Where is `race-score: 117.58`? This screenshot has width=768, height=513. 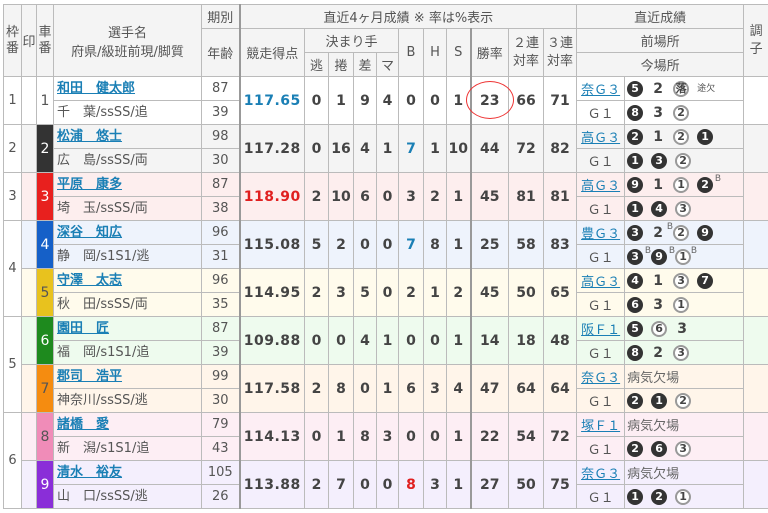
race-score: 117.58 is located at coordinates (271, 388).